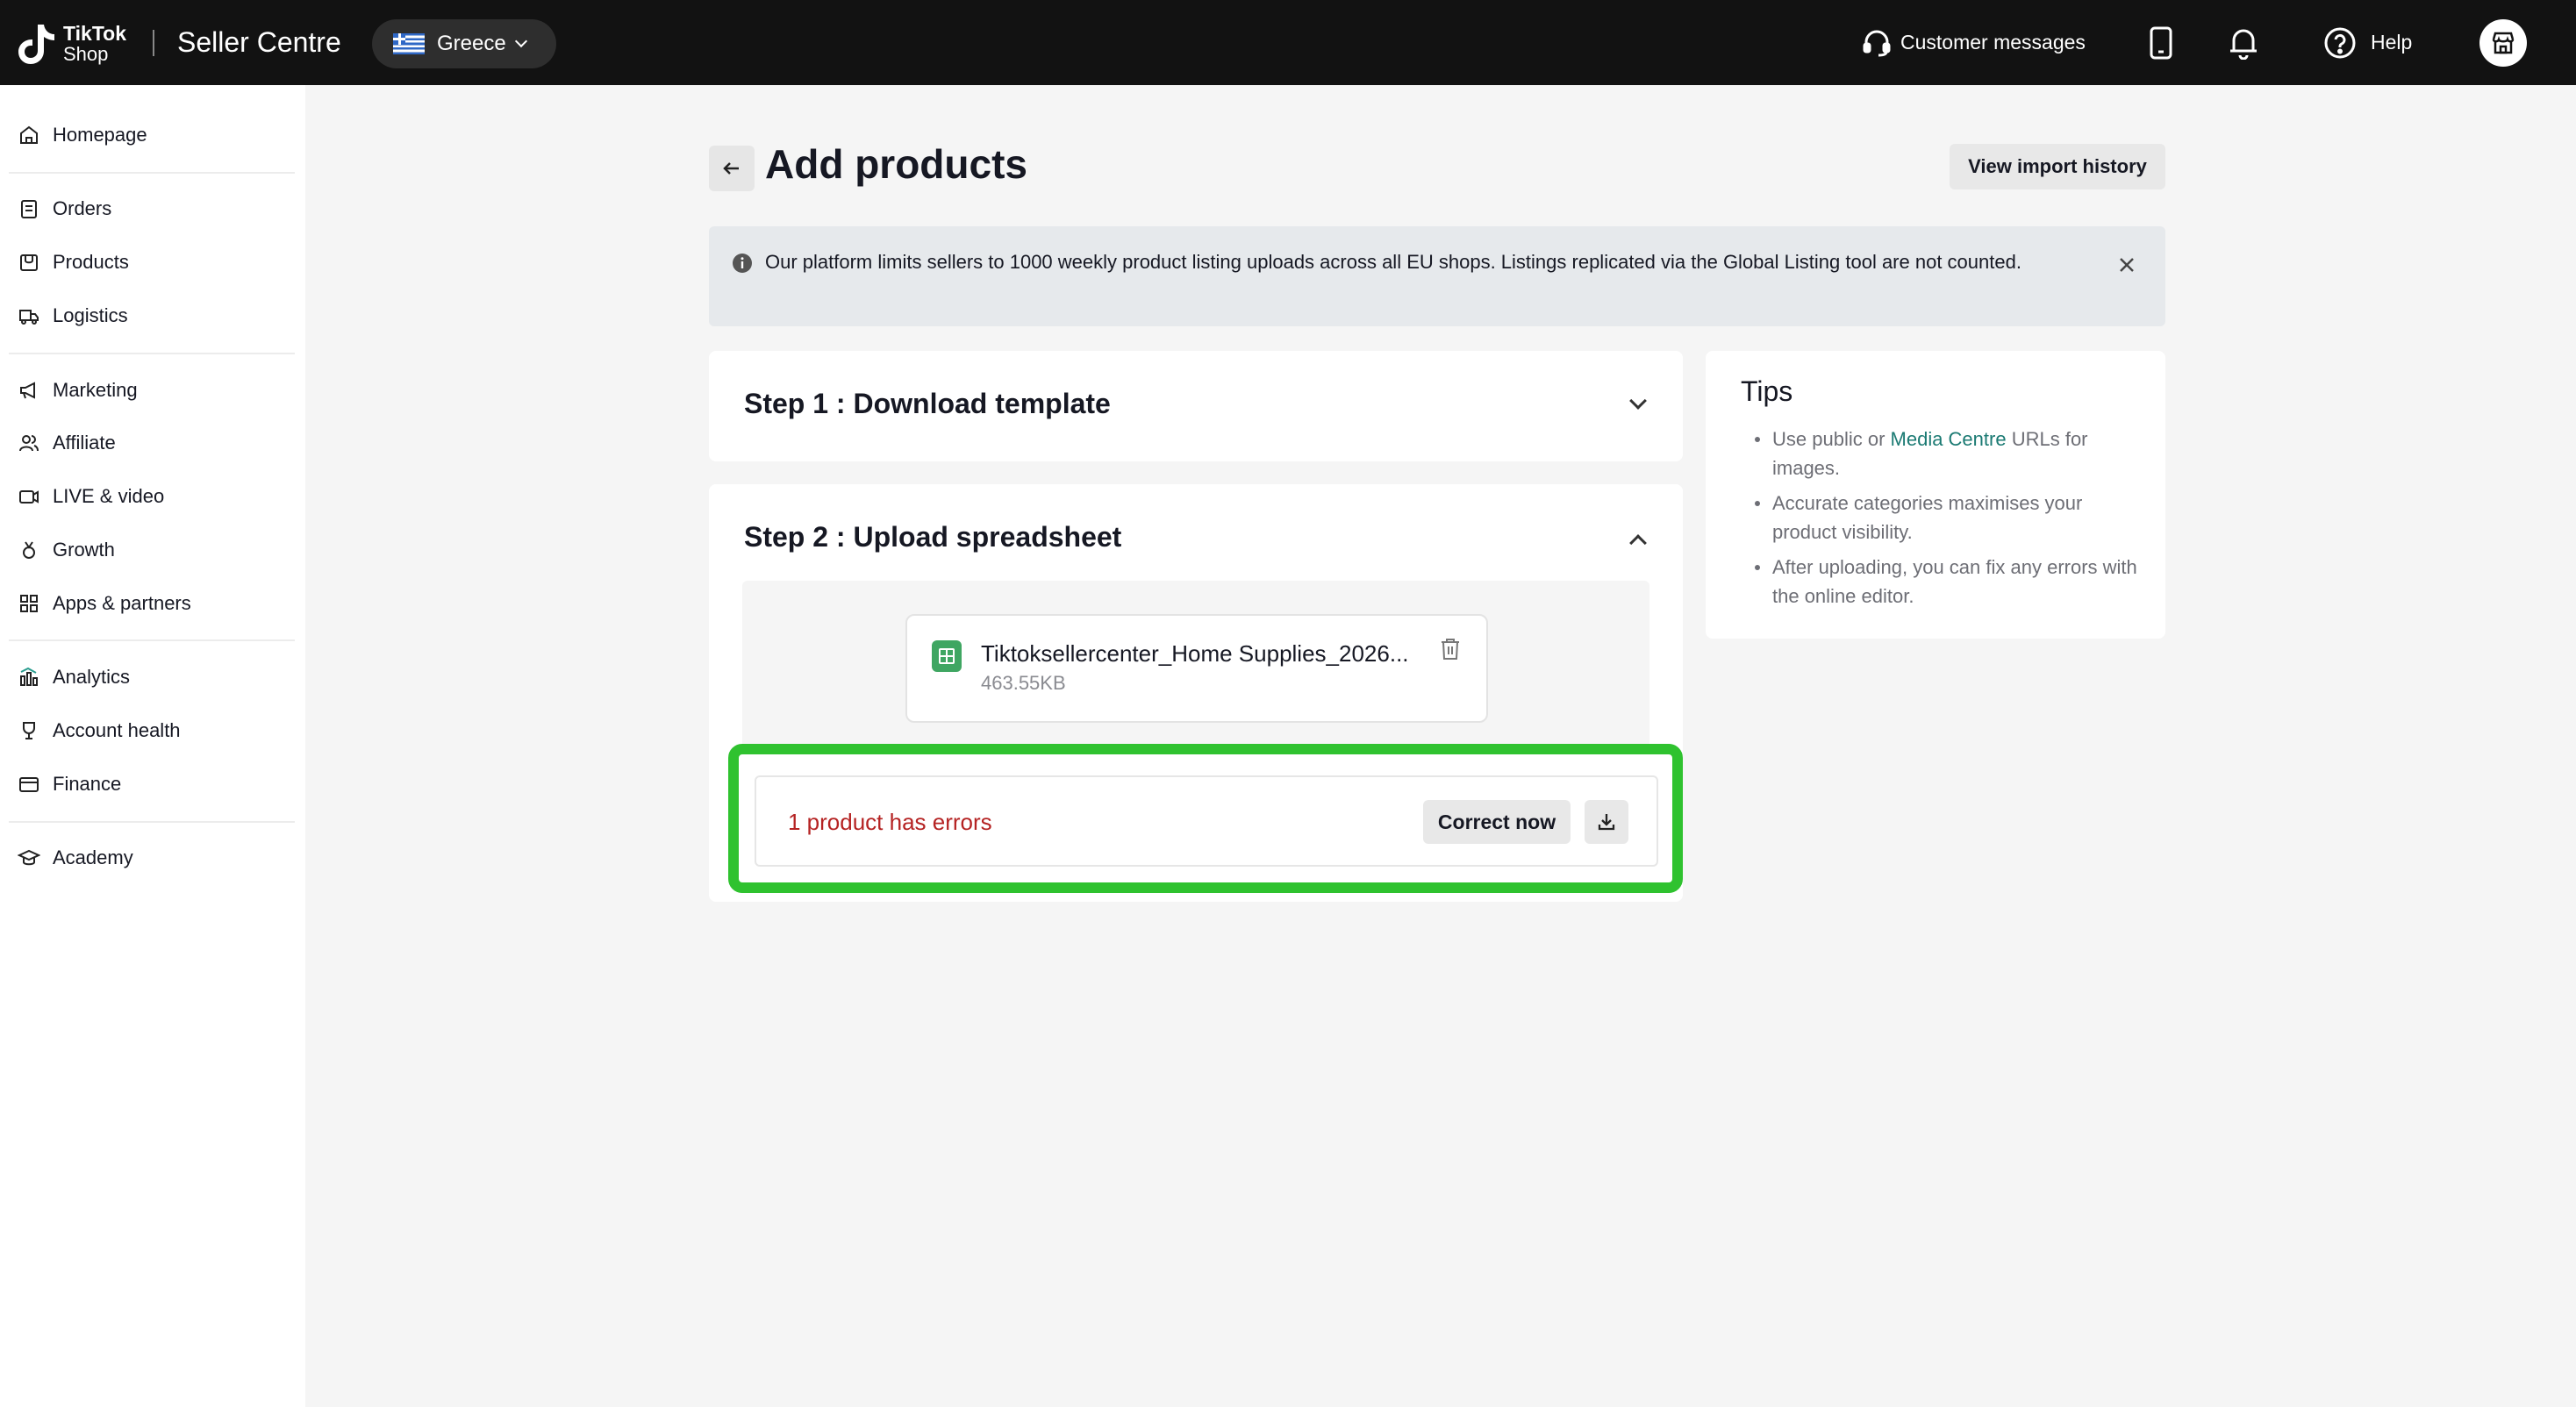 Image resolution: width=2576 pixels, height=1407 pixels. What do you see at coordinates (94, 33) in the screenshot?
I see `logo-line1: TikTok` at bounding box center [94, 33].